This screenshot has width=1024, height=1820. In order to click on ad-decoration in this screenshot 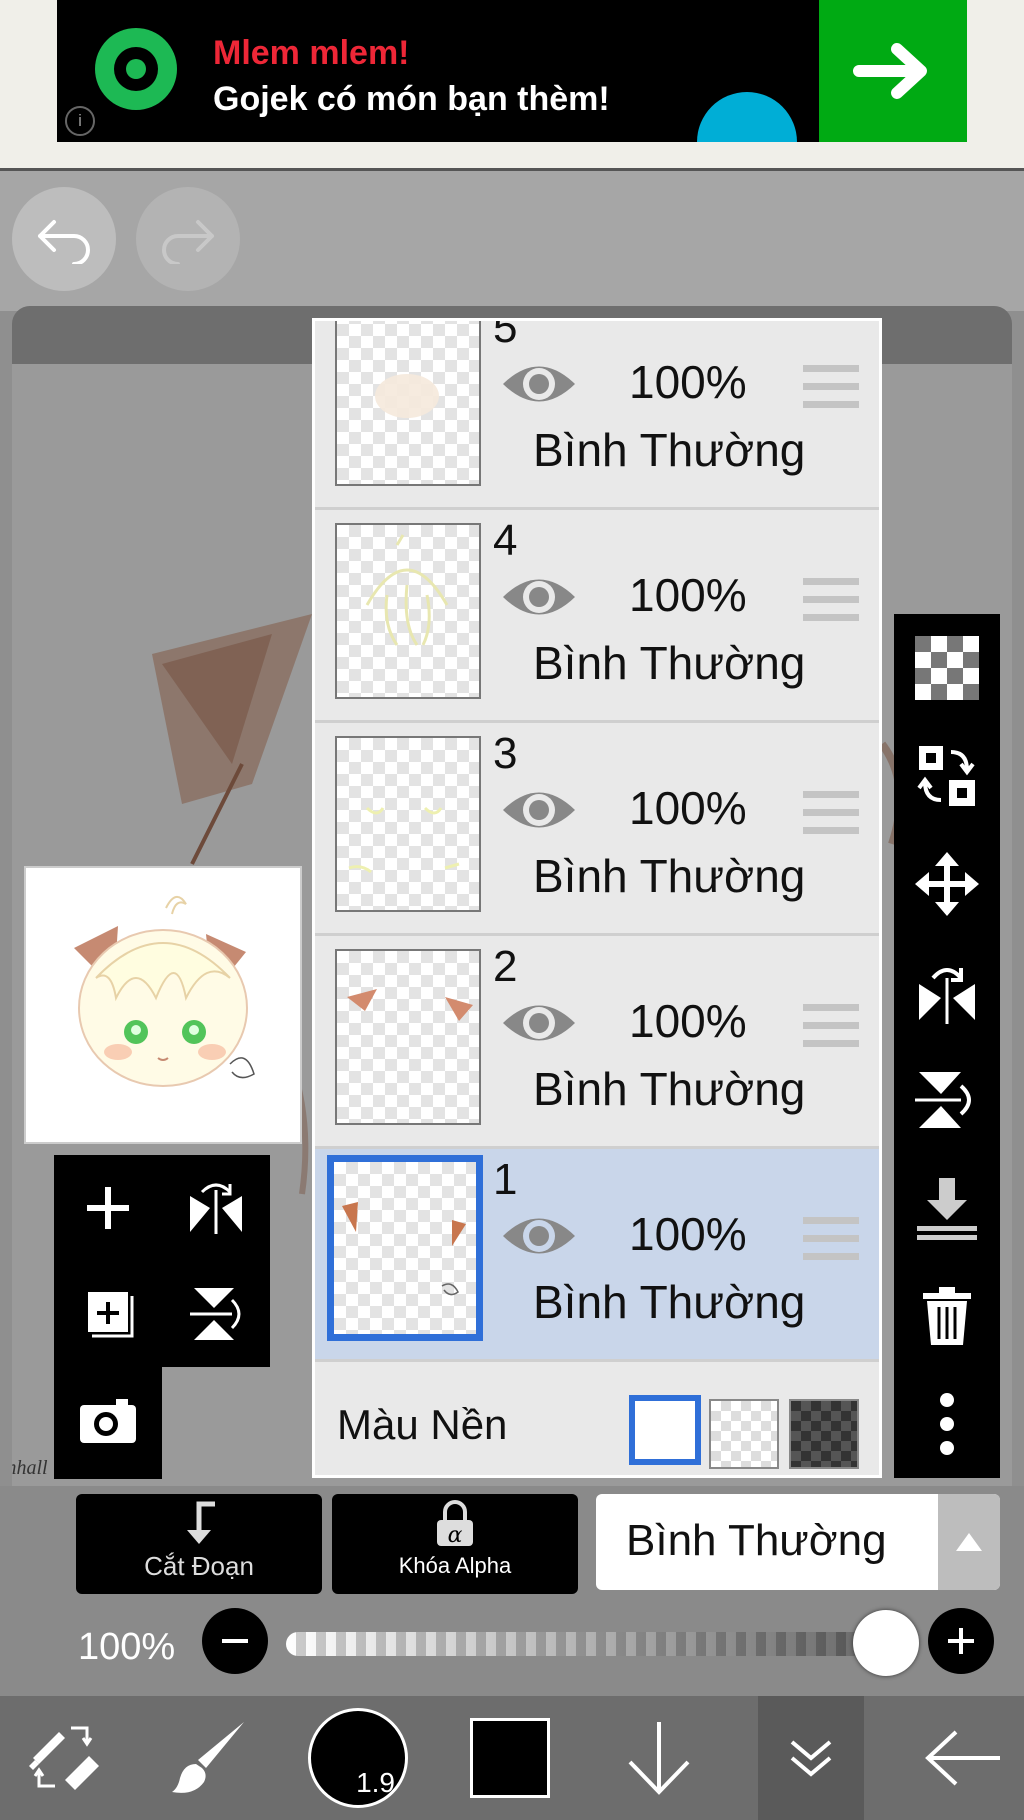, I will do `click(747, 117)`.